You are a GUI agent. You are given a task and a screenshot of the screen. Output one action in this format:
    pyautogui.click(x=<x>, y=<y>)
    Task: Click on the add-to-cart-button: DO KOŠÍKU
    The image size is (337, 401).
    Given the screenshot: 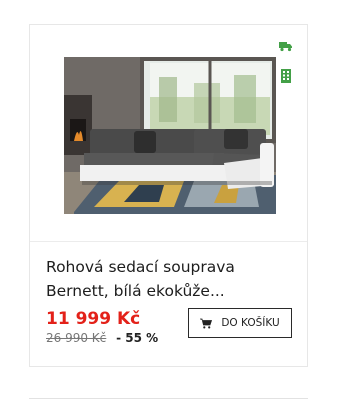 What is the action you would take?
    pyautogui.click(x=240, y=323)
    